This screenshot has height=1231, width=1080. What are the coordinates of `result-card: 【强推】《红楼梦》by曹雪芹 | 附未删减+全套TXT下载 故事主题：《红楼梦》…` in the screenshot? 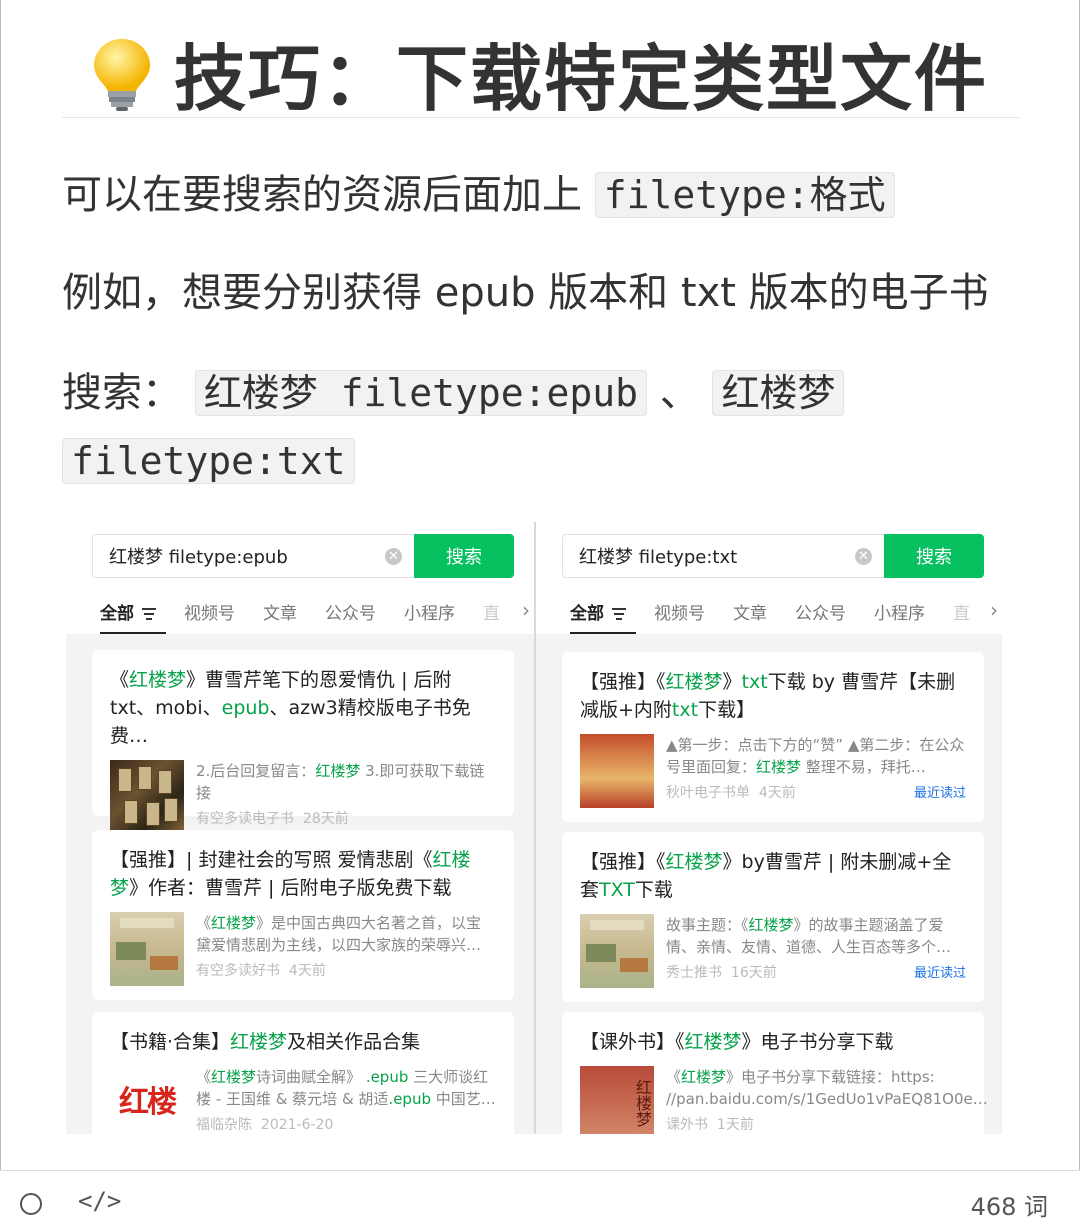 It's located at (773, 917).